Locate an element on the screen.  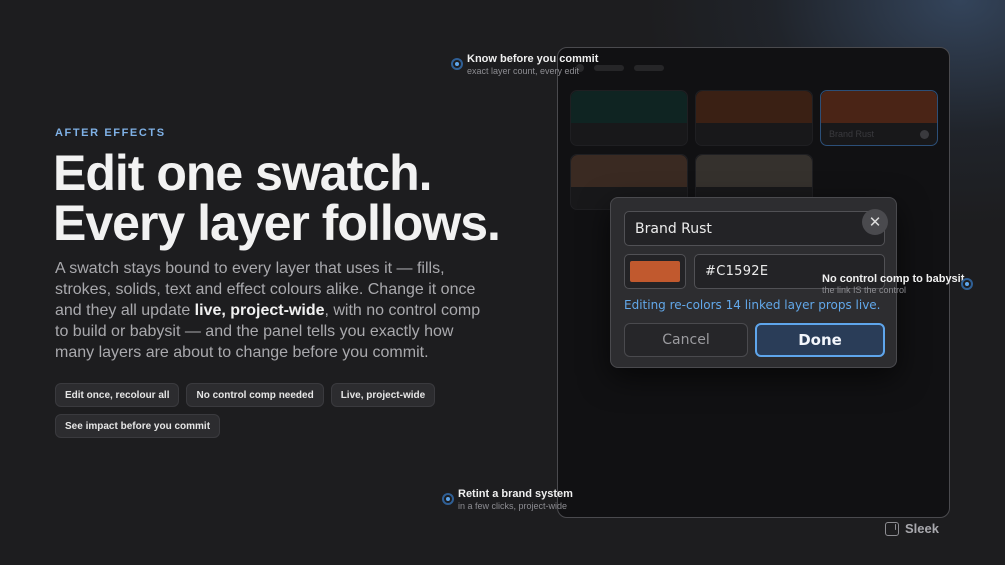
swatch-card-label: Brand Rust is located at coordinates (852, 134).